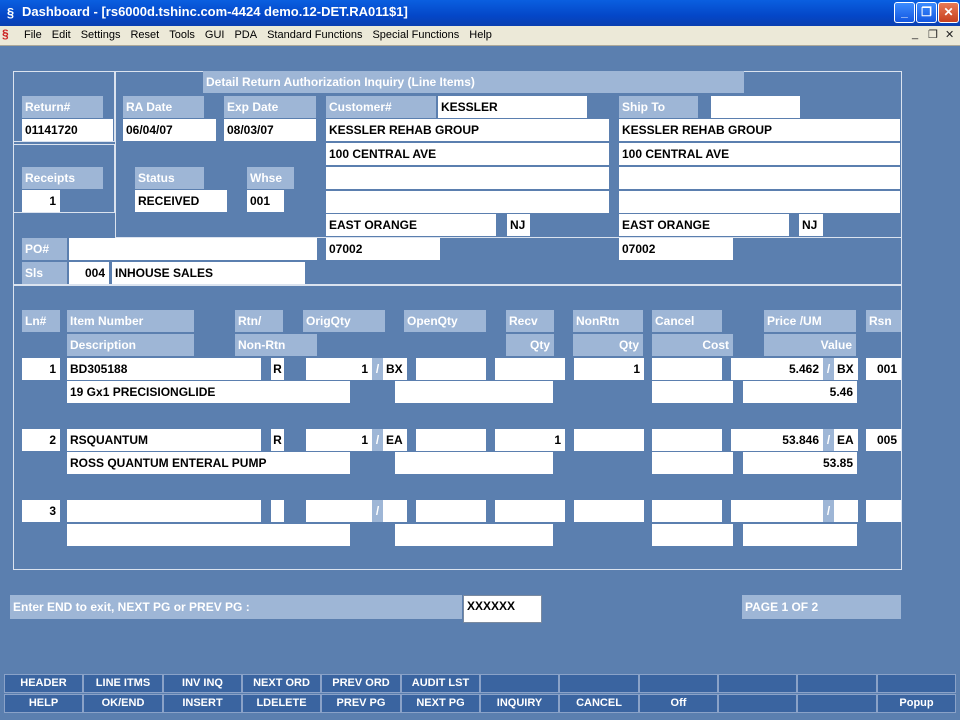  I want to click on menu-standard-functions: Standard Functions, so click(314, 35).